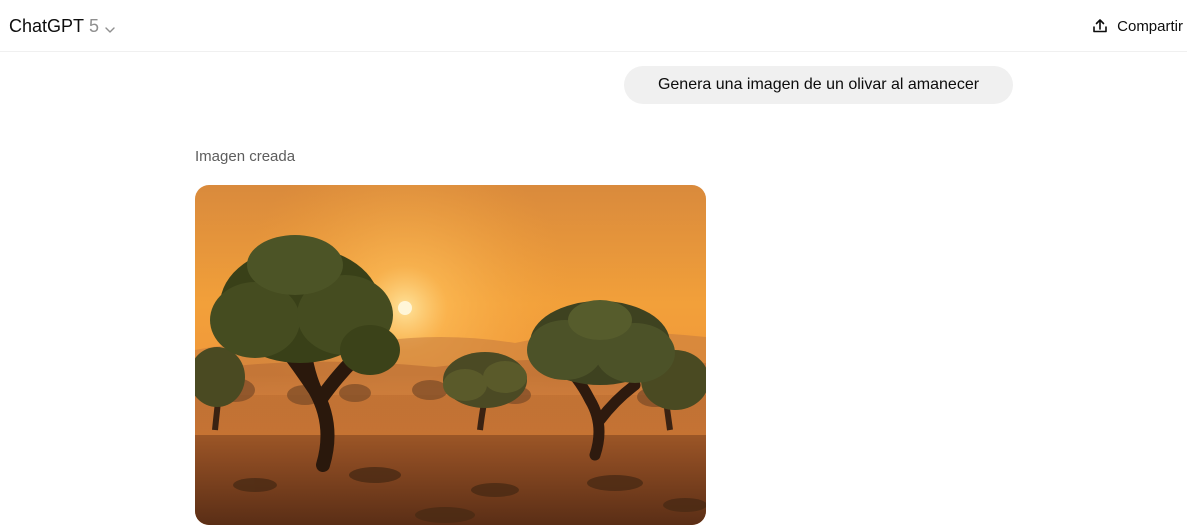 Image resolution: width=1187 pixels, height=525 pixels. I want to click on share-label: Compartir, so click(1150, 26).